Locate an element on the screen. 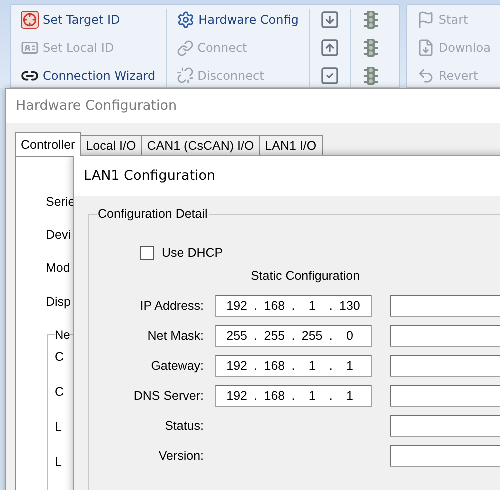 The width and height of the screenshot is (500, 490). arrow-down-icon is located at coordinates (330, 20).